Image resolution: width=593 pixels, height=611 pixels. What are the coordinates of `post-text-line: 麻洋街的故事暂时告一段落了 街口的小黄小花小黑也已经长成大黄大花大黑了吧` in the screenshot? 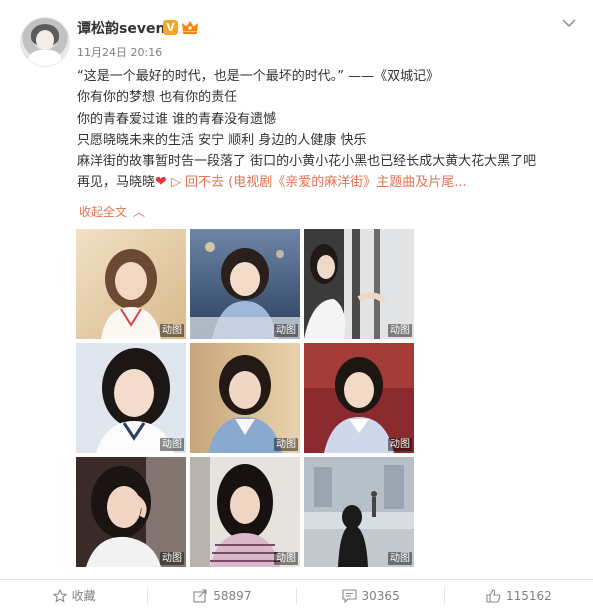 It's located at (307, 162).